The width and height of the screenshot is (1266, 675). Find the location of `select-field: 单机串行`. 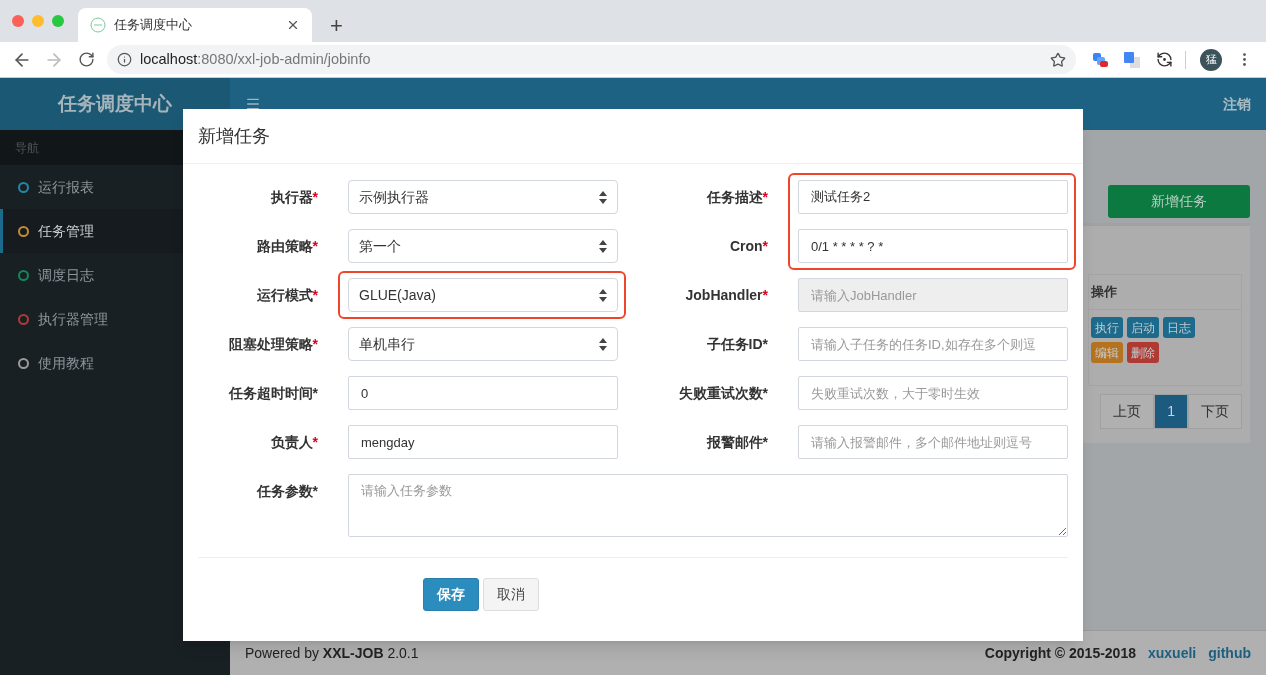

select-field: 单机串行 is located at coordinates (483, 344).